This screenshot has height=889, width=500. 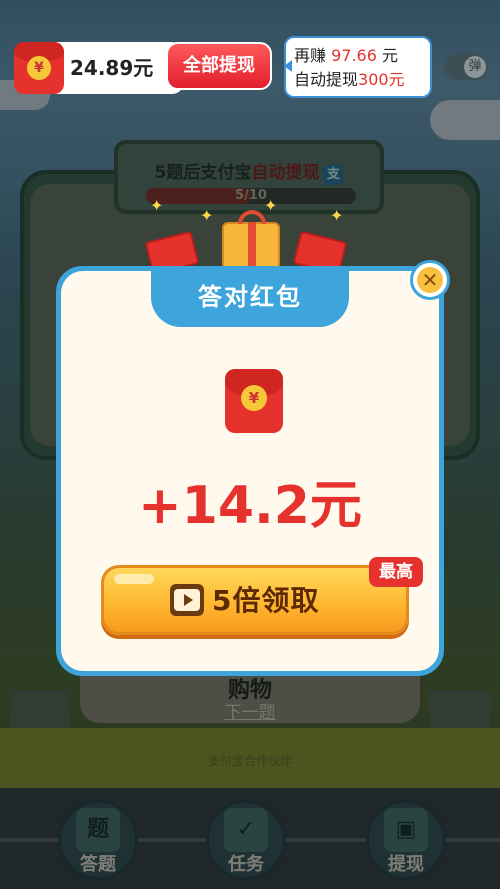 What do you see at coordinates (396, 572) in the screenshot?
I see `best-badge: 最高` at bounding box center [396, 572].